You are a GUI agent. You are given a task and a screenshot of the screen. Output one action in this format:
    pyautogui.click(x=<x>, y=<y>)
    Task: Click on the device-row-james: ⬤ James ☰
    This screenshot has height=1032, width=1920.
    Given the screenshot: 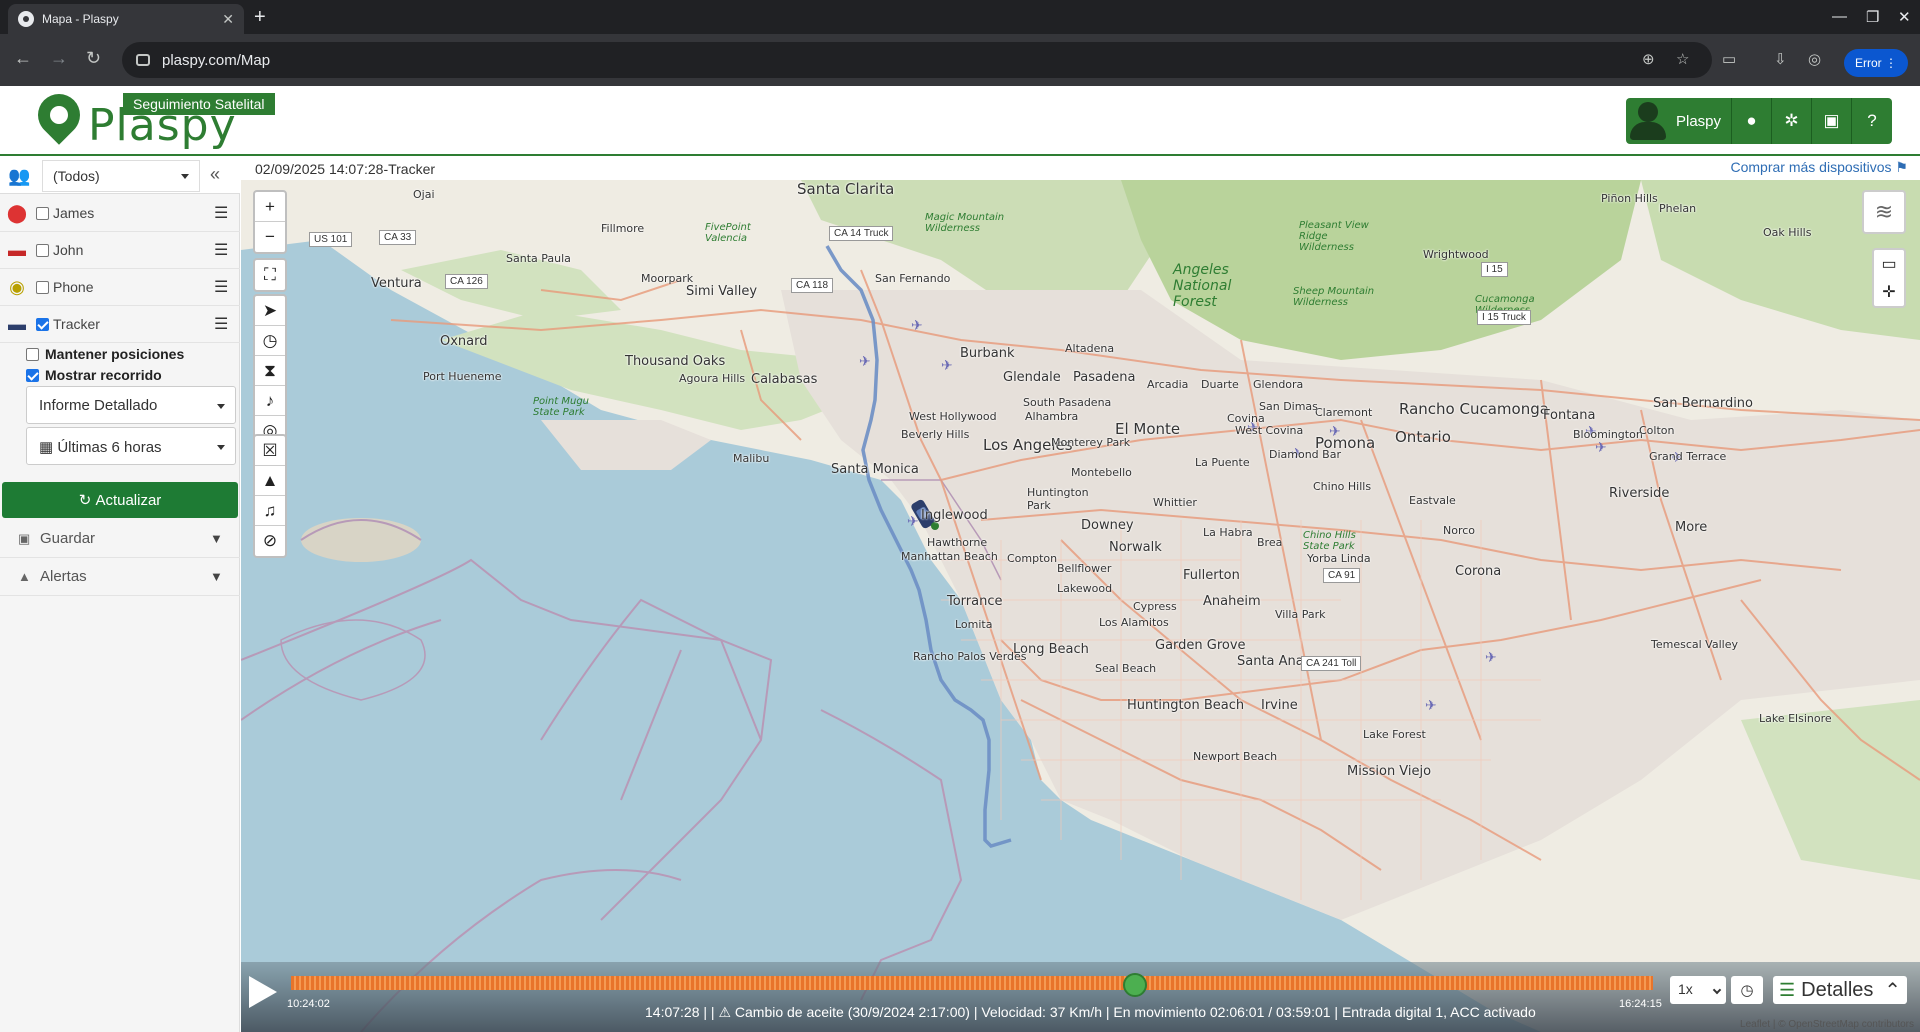 What is the action you would take?
    pyautogui.click(x=120, y=213)
    